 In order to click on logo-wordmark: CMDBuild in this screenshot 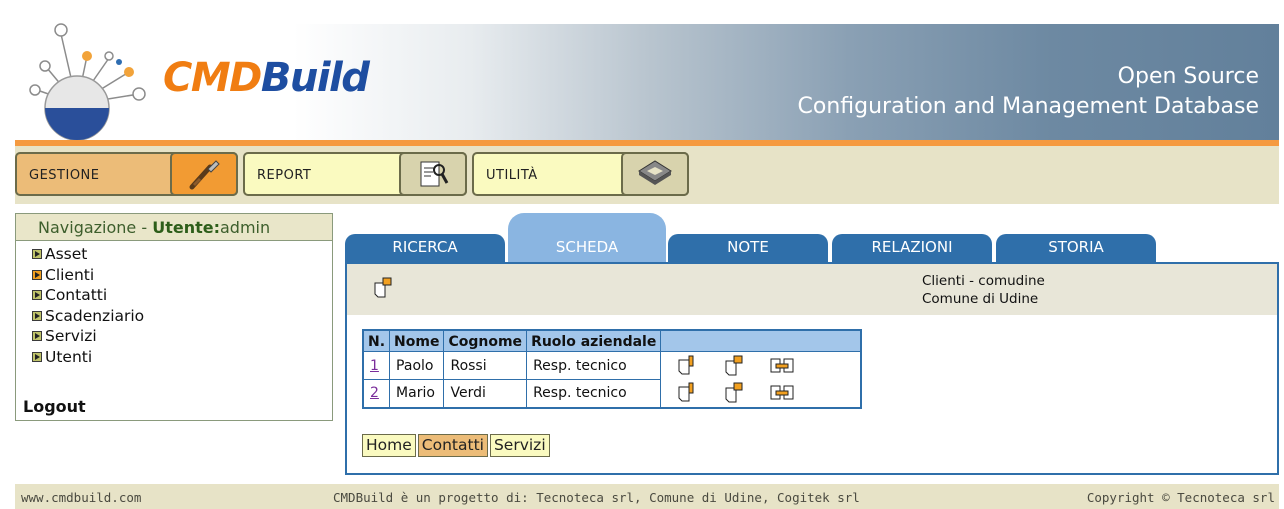, I will do `click(266, 78)`.